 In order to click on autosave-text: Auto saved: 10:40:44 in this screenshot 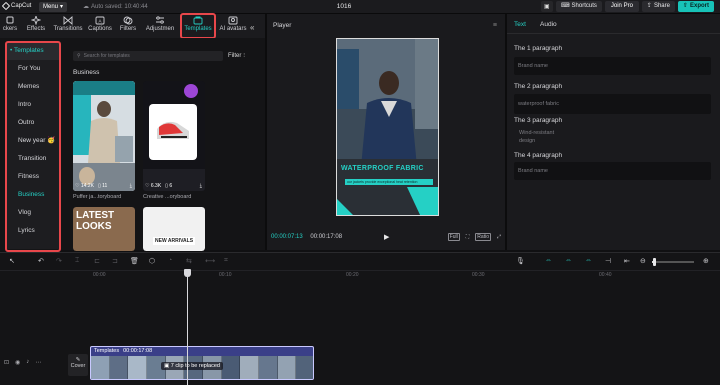, I will do `click(119, 6)`.